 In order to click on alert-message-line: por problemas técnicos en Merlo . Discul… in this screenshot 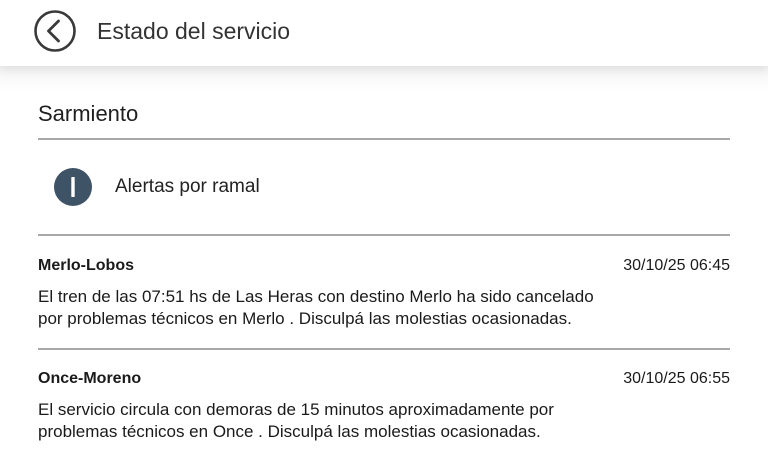, I will do `click(305, 318)`.